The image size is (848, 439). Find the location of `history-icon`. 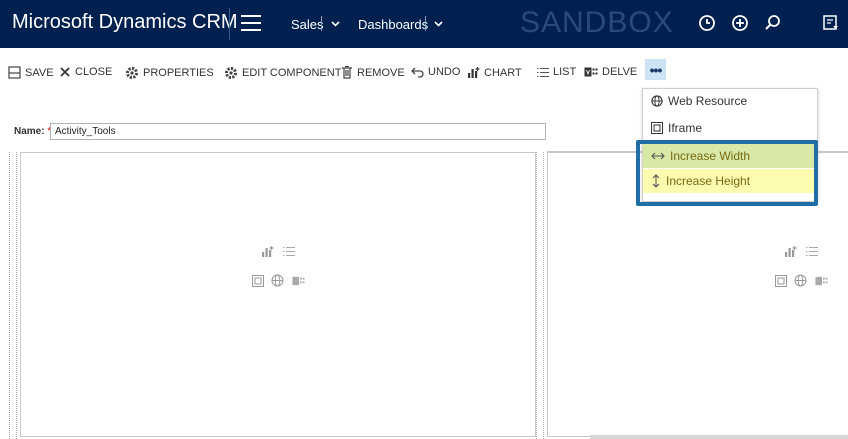

history-icon is located at coordinates (707, 23).